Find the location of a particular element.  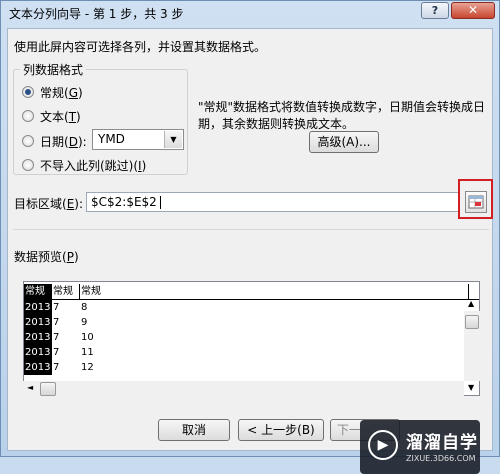

preview-cell: 10 is located at coordinates (87, 337).